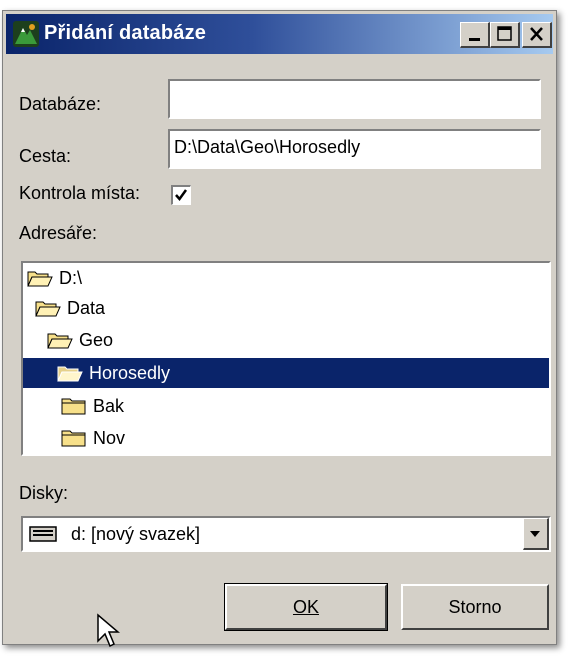 This screenshot has width=568, height=659. I want to click on cancel-button: Storno, so click(475, 607).